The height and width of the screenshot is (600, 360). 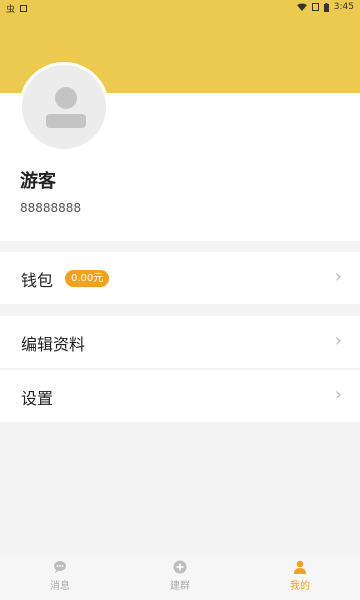 I want to click on tab-create-group-label: 建群, so click(x=180, y=586).